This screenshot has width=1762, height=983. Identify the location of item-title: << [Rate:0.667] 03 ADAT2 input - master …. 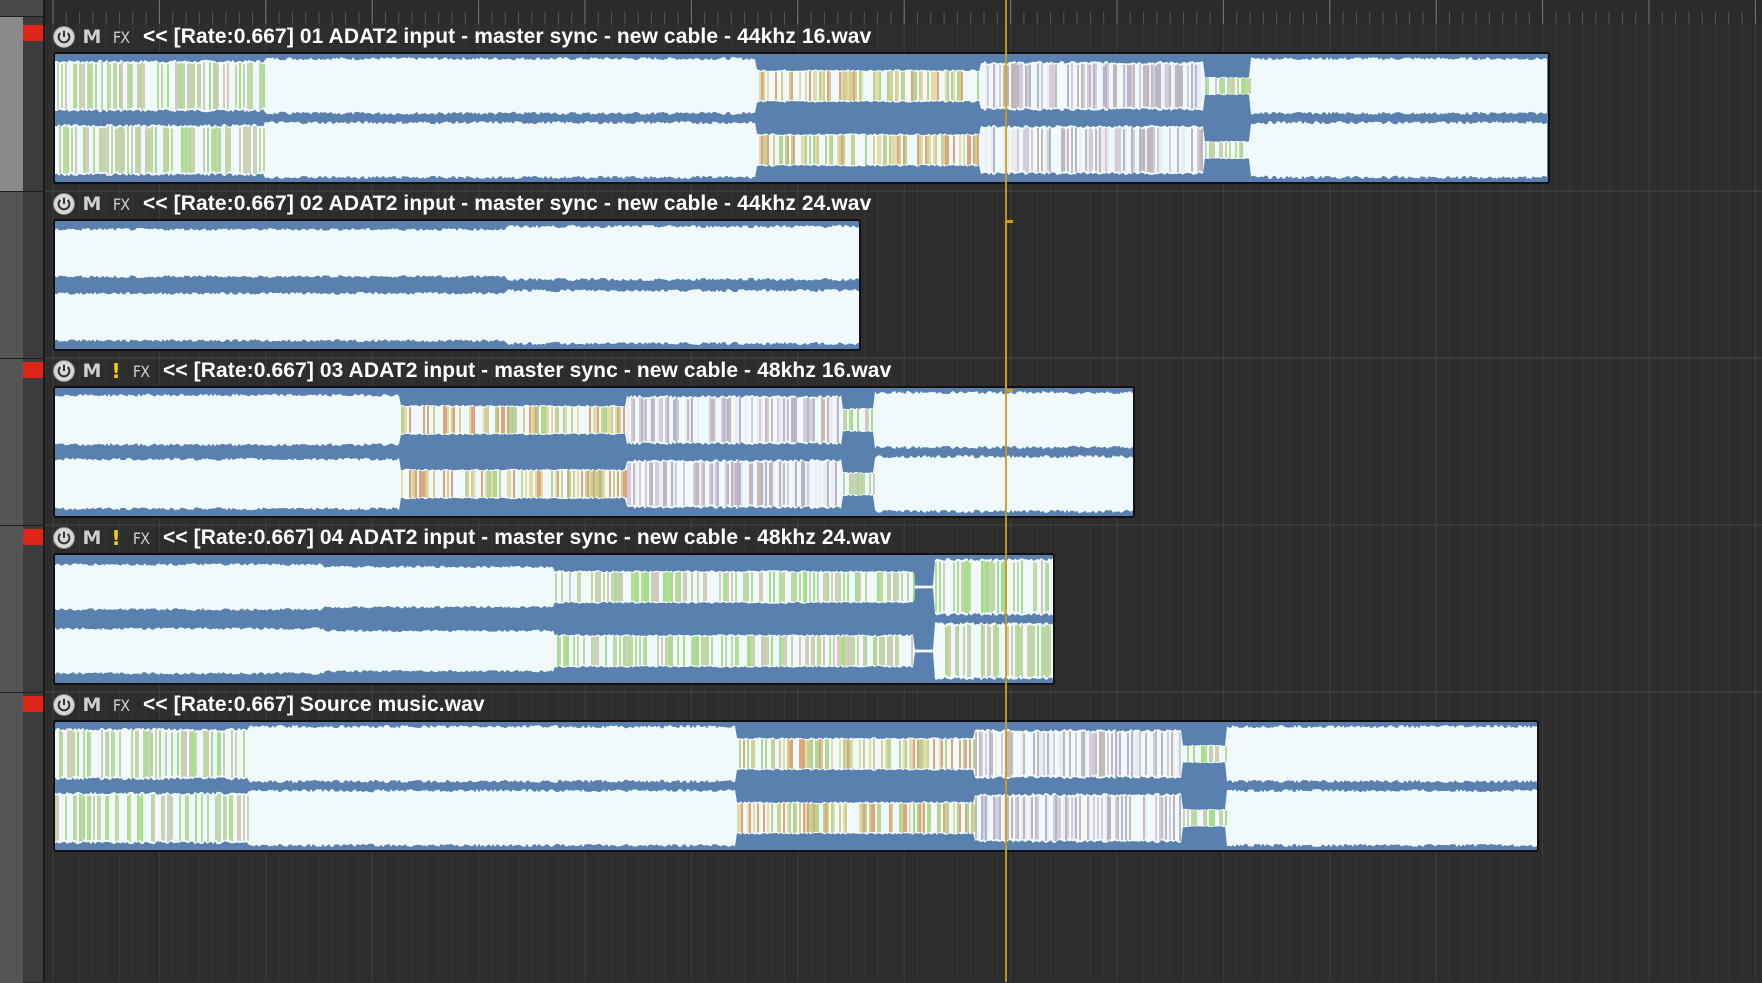
(527, 370).